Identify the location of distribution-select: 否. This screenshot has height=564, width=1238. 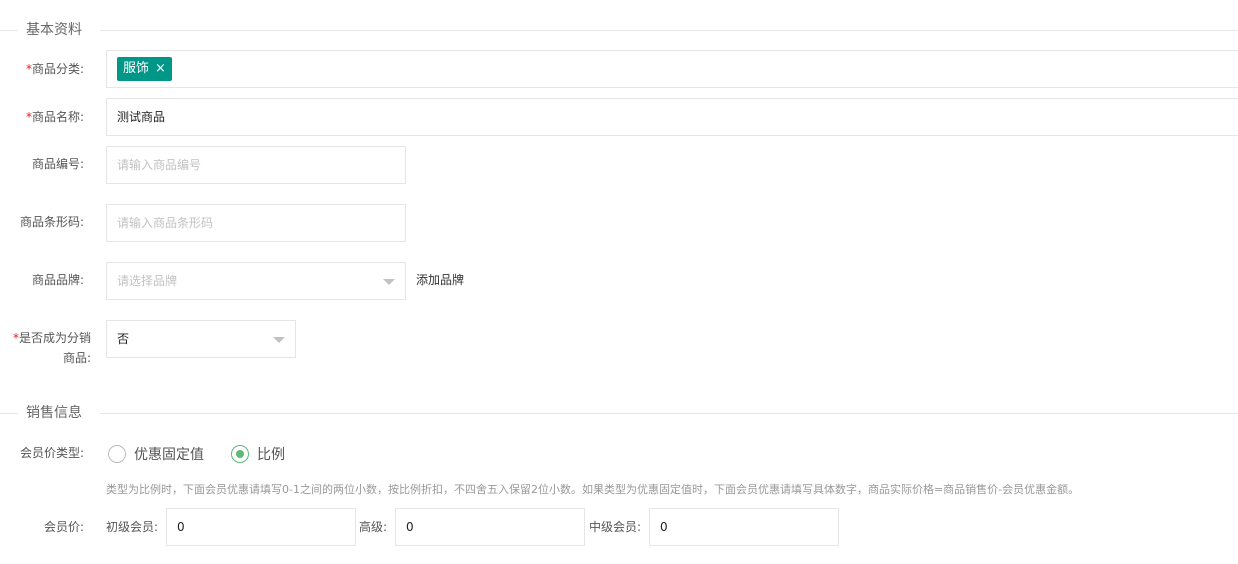
(201, 339).